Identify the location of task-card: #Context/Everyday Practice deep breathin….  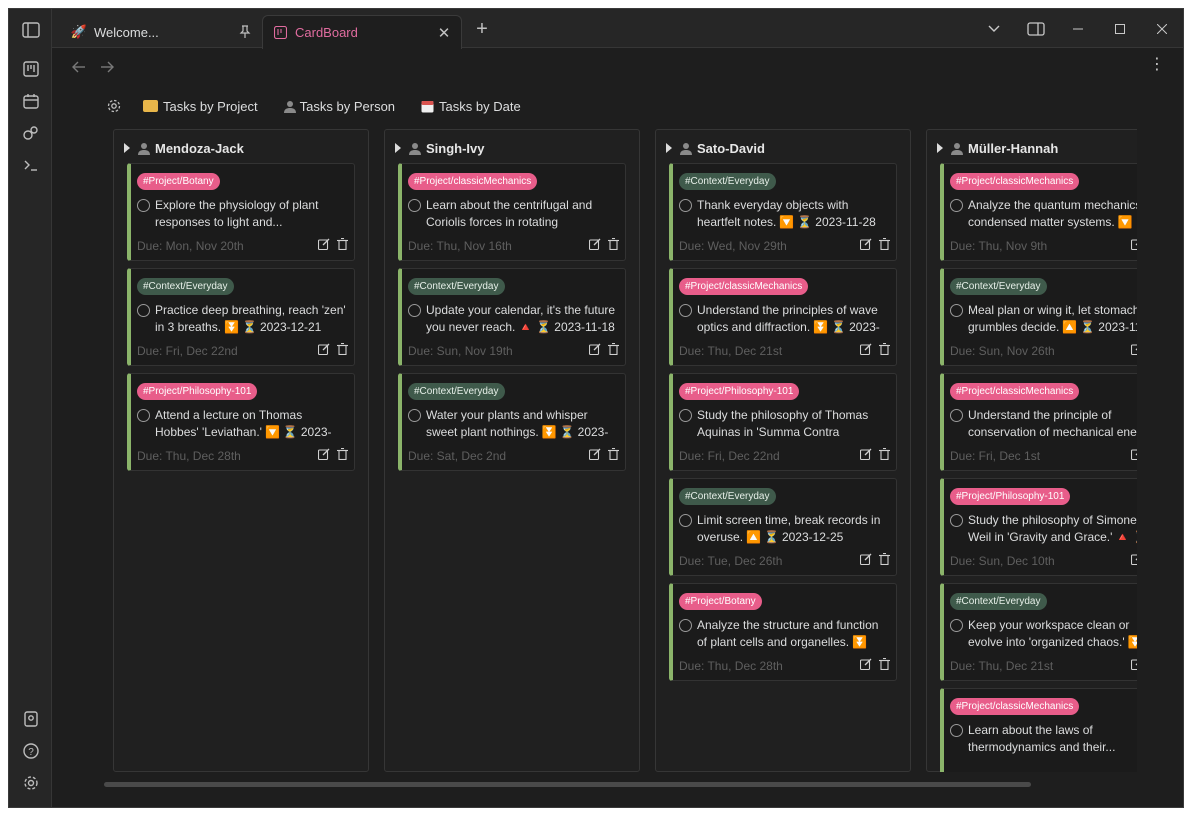
(241, 317).